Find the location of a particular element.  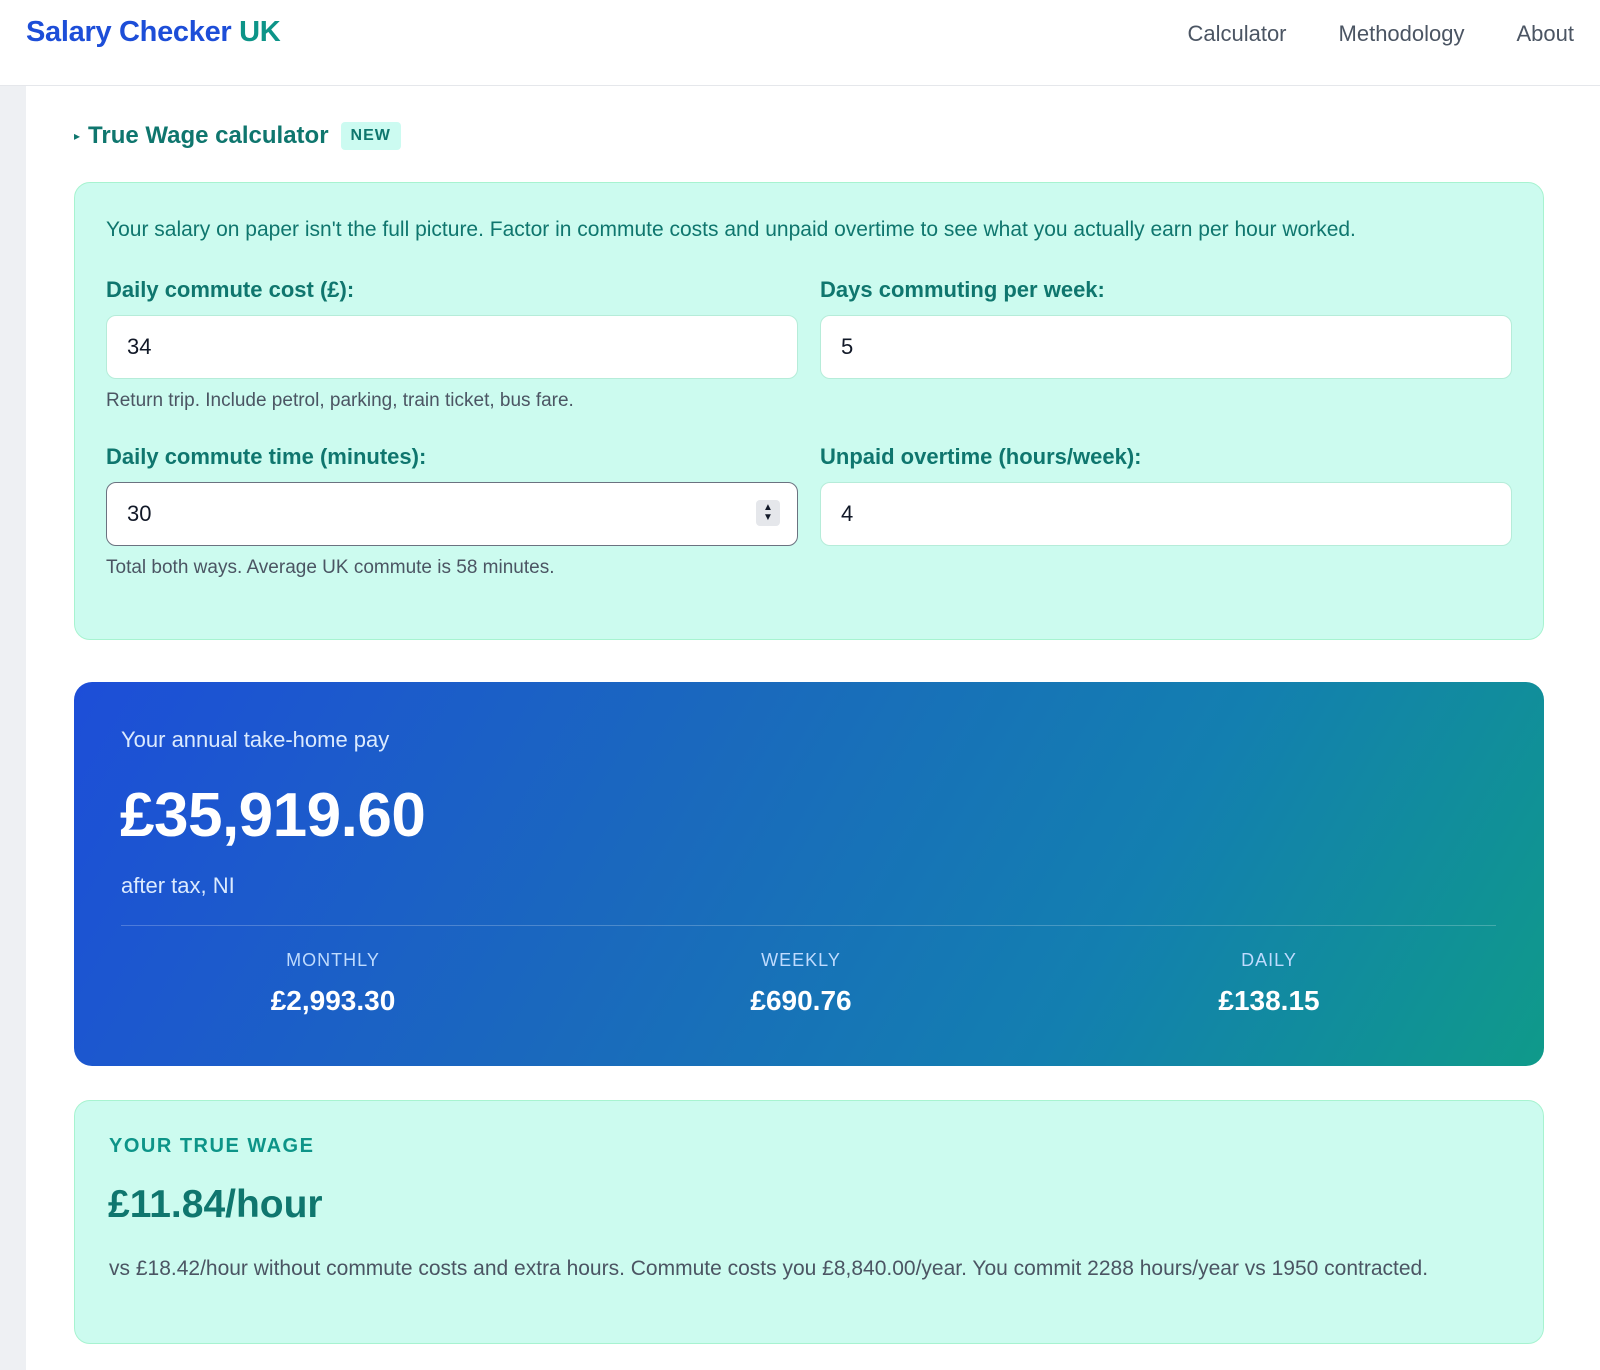

weekly-value: £690.76 is located at coordinates (801, 1000).